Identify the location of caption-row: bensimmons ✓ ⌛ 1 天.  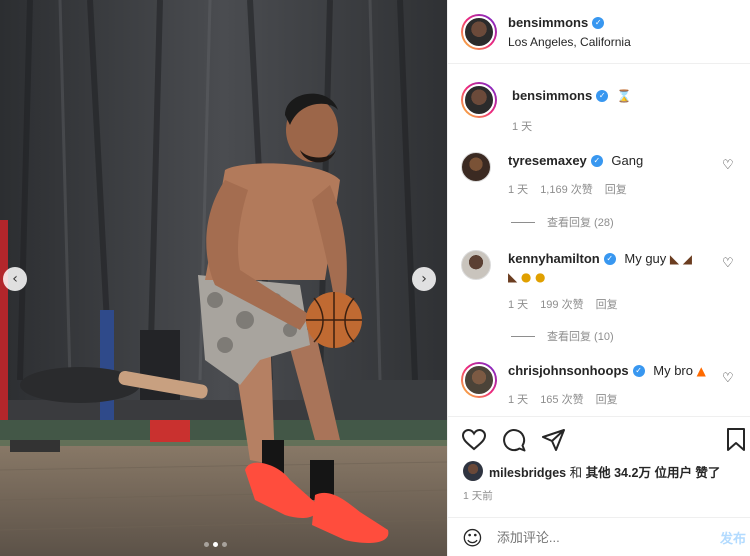
(596, 108).